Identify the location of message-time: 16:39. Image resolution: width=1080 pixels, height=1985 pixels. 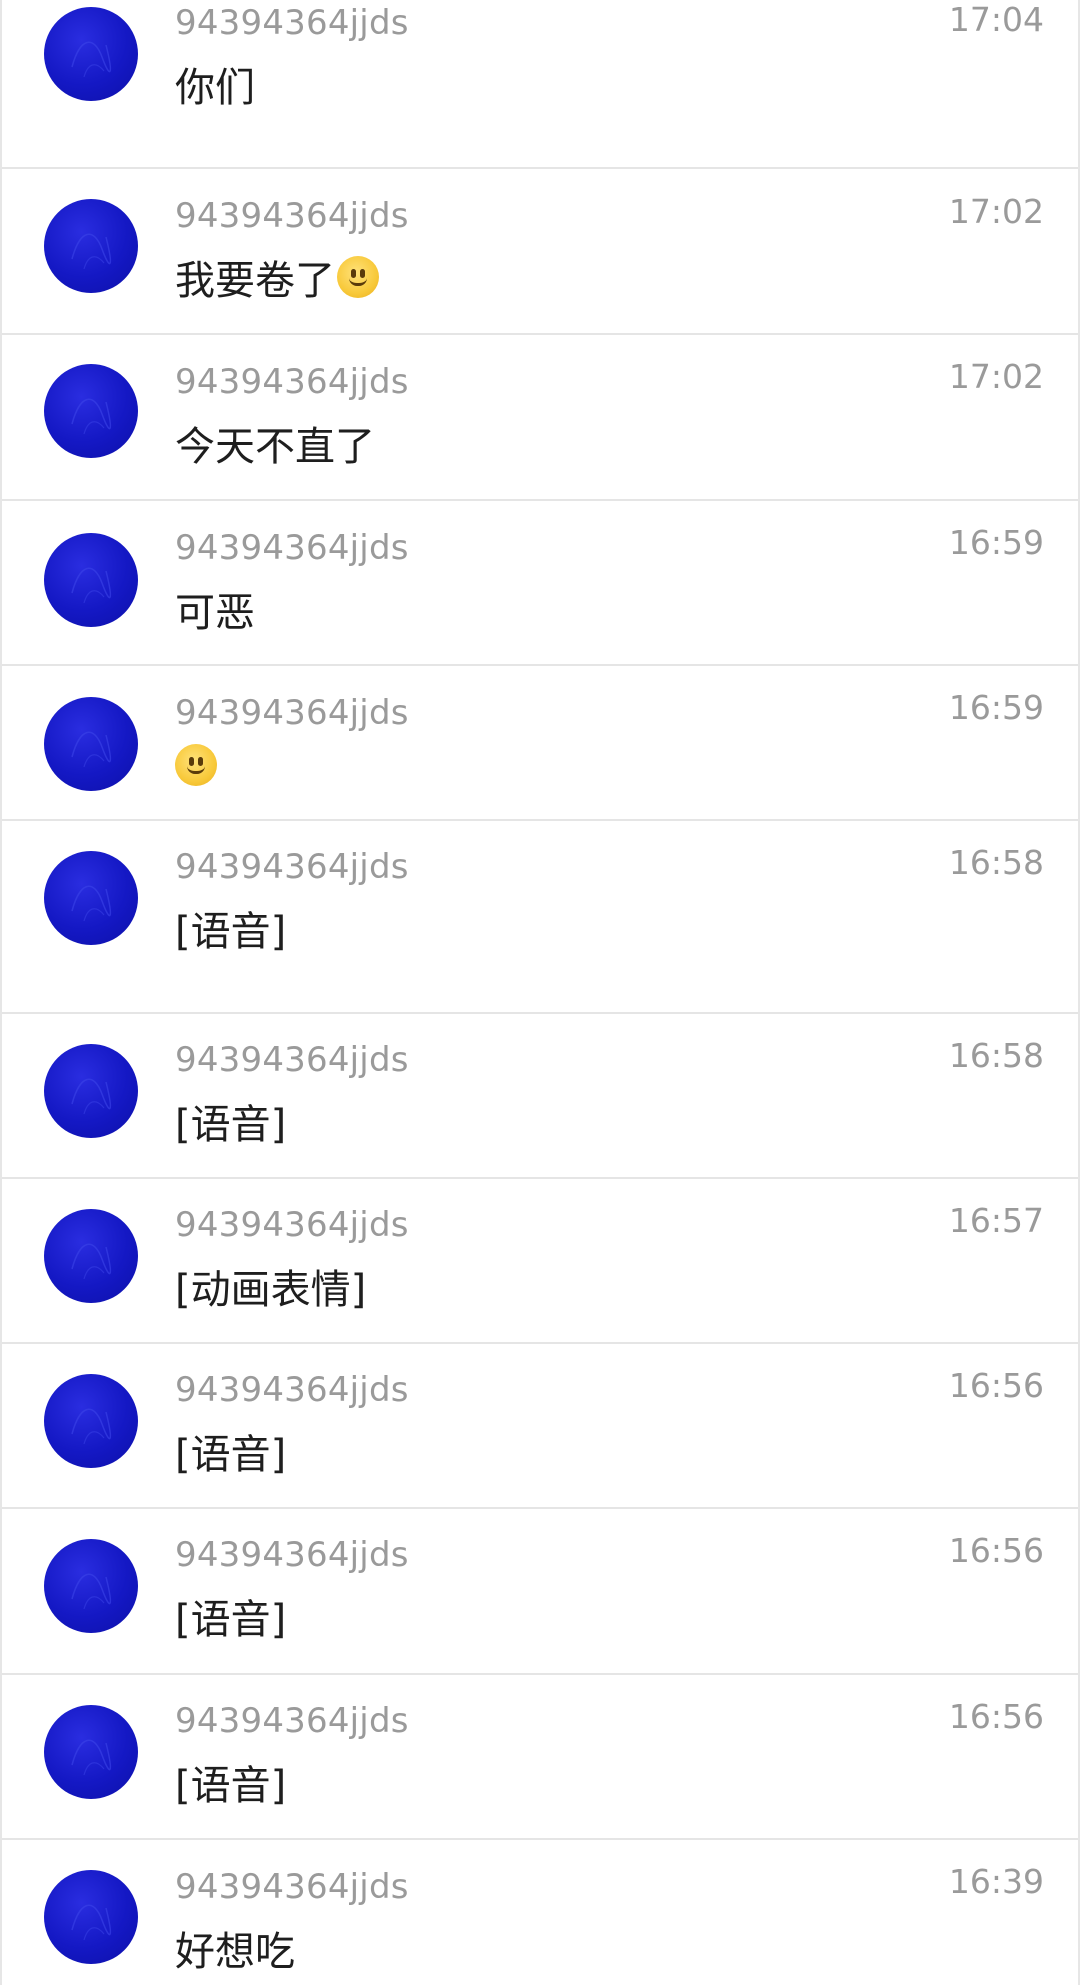
(996, 1881).